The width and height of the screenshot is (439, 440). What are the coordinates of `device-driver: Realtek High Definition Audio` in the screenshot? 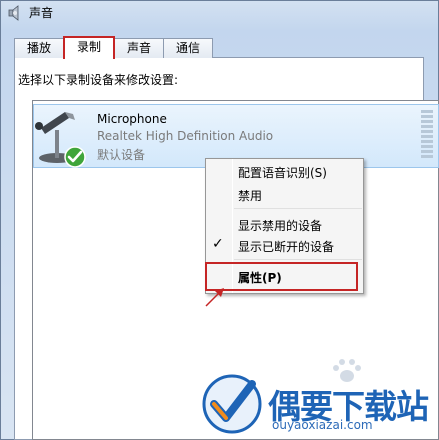 It's located at (185, 136).